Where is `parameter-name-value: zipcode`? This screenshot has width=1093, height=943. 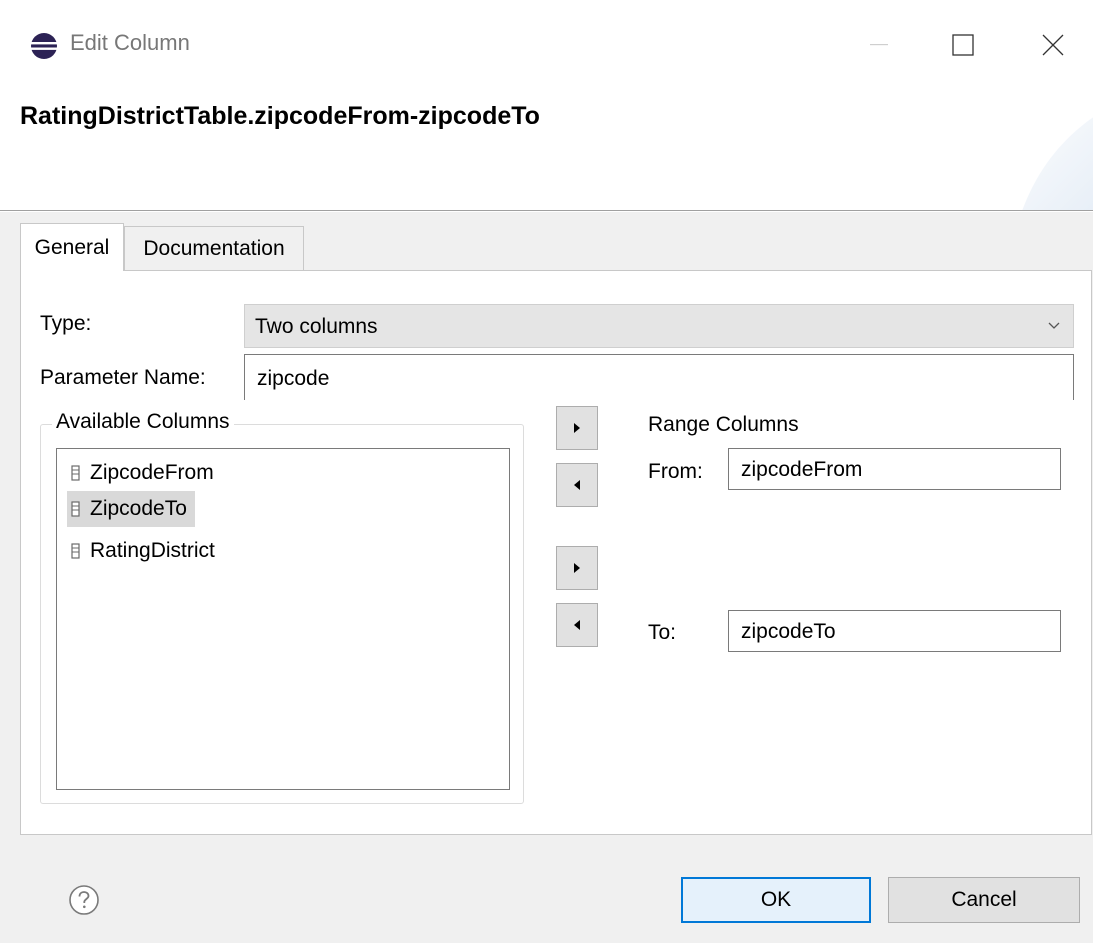 parameter-name-value: zipcode is located at coordinates (293, 378).